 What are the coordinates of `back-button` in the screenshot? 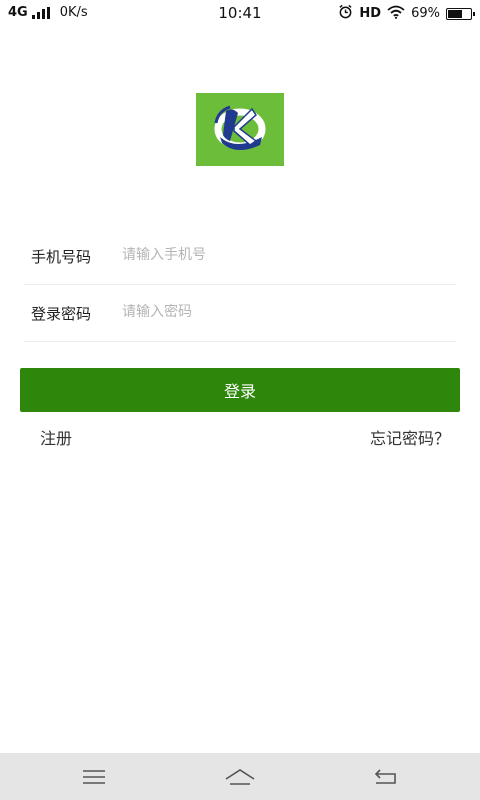 It's located at (386, 776).